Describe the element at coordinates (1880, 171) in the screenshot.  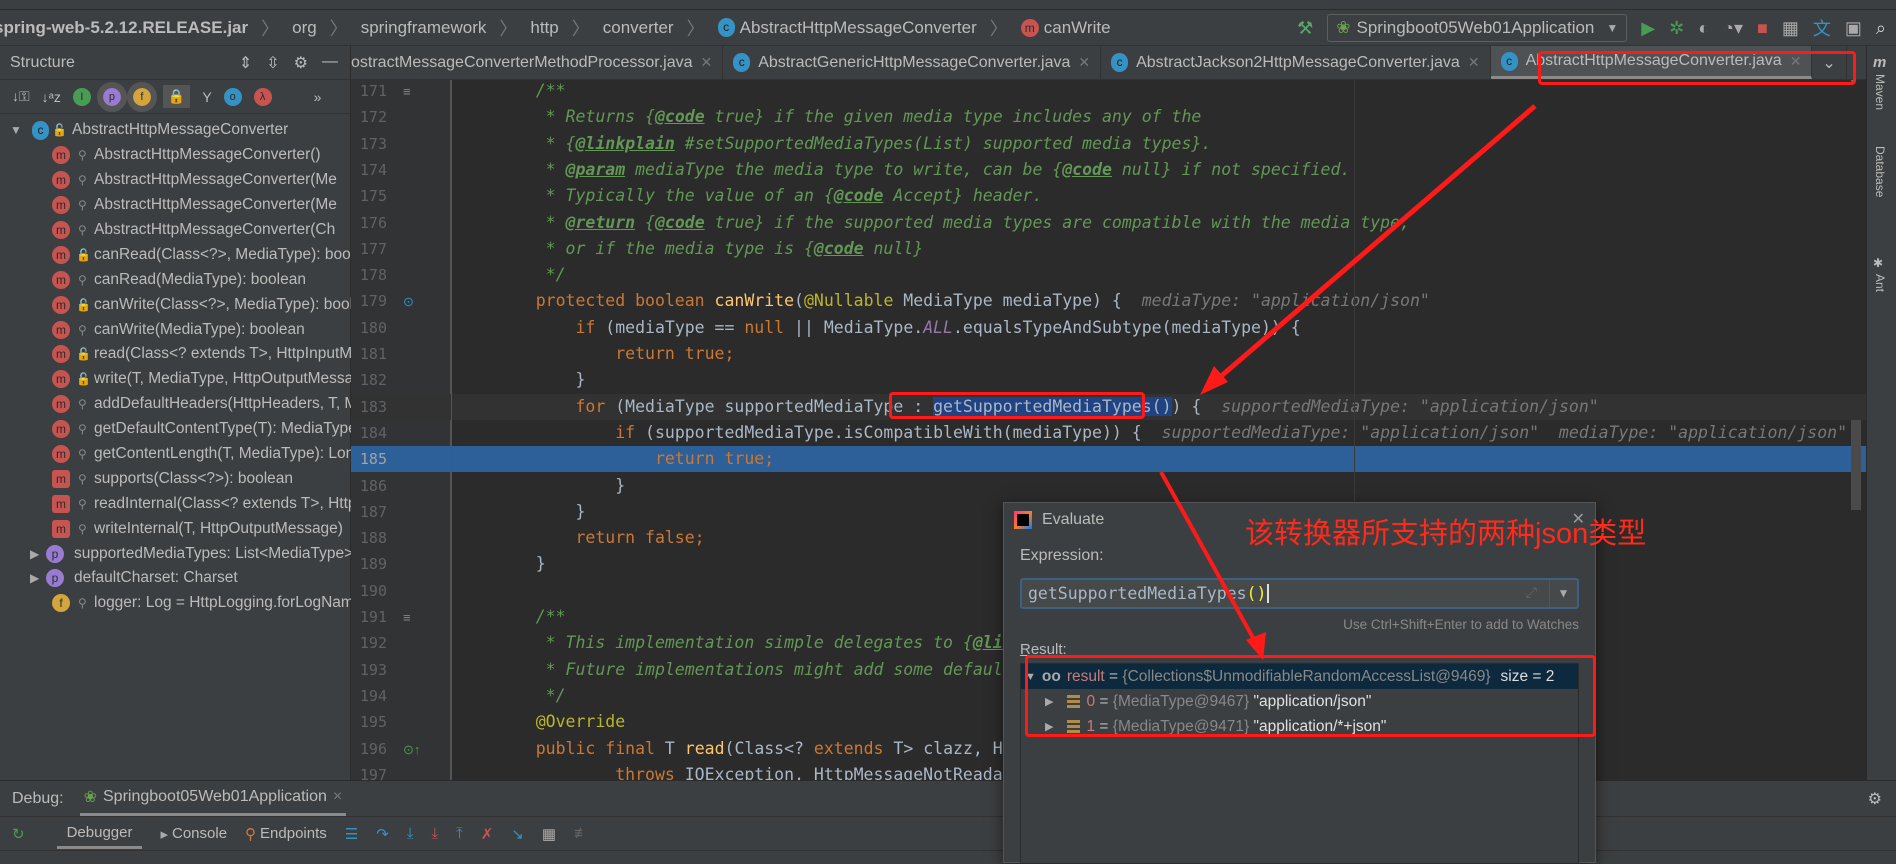
I see `tool-database: Database` at that location.